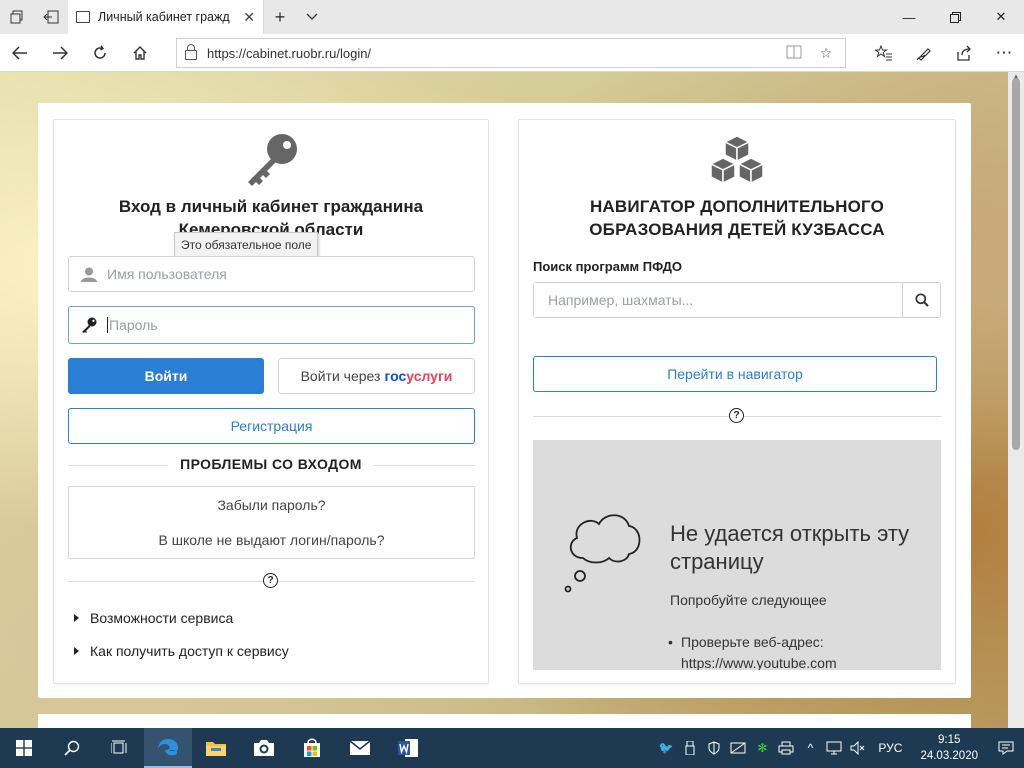 This screenshot has height=768, width=1024. I want to click on usb-device-icon, so click(690, 748).